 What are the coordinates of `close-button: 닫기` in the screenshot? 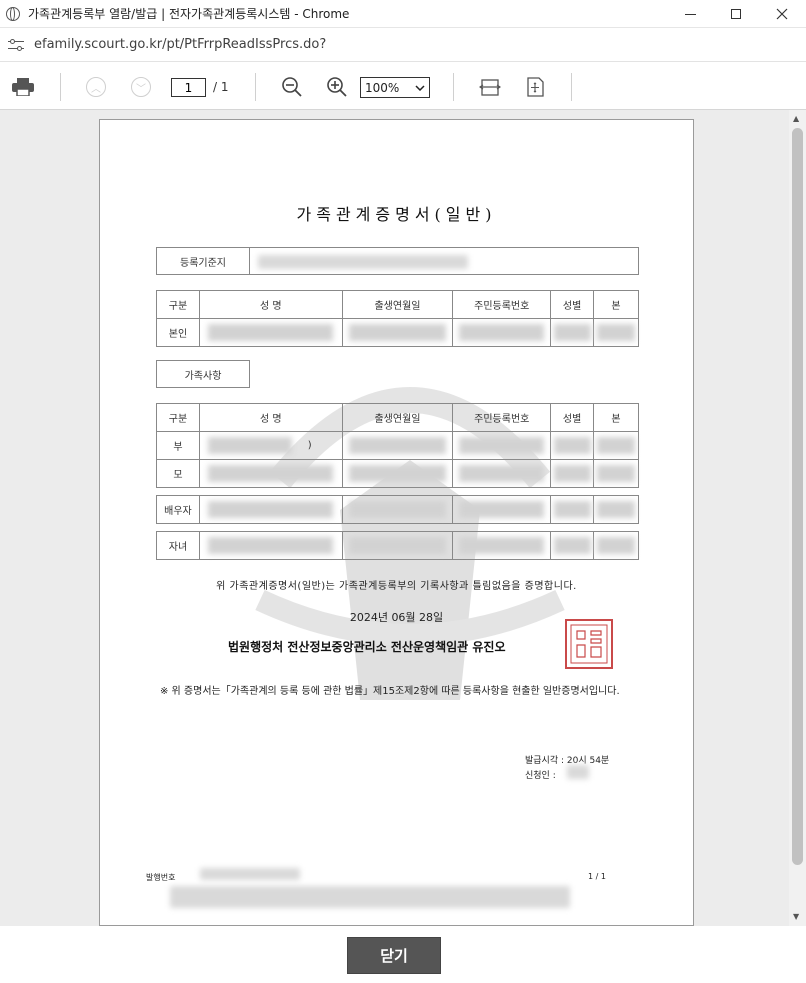 It's located at (394, 955).